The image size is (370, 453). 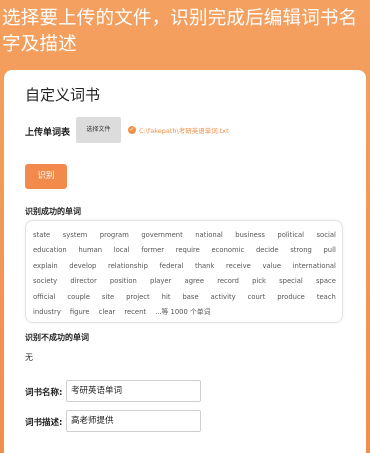 I want to click on instruction-banner: 选择要上传的文件，识别完成后编辑词书名字及描述, so click(x=180, y=31).